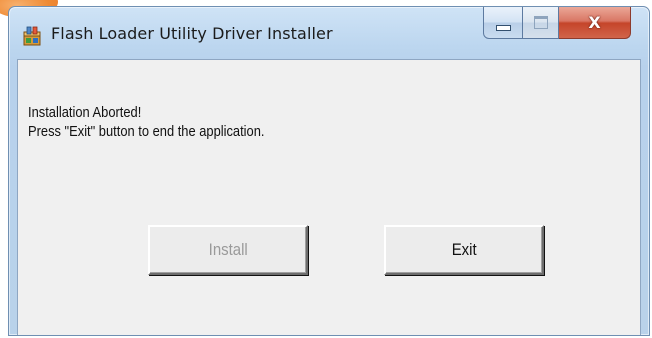  I want to click on install-button-label: Install, so click(228, 249).